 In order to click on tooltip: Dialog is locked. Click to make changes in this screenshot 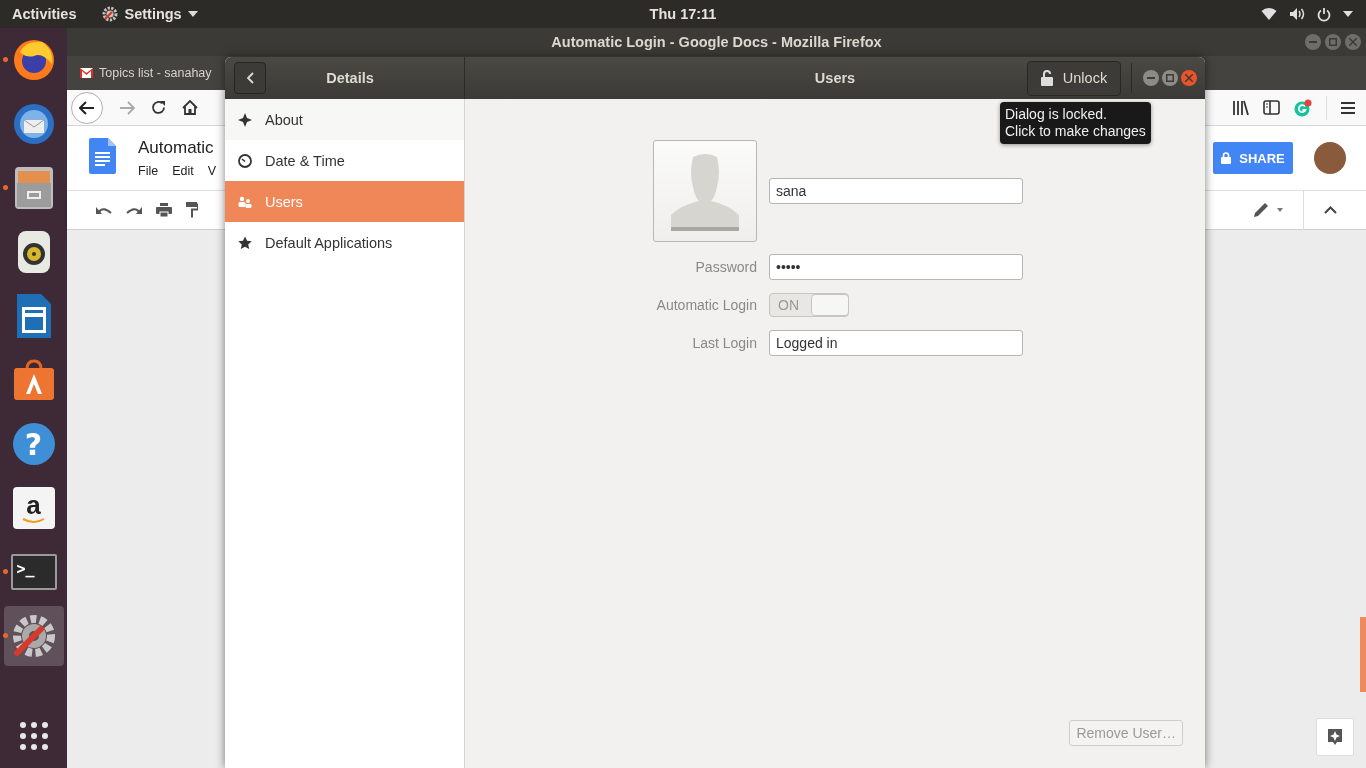, I will do `click(1075, 123)`.